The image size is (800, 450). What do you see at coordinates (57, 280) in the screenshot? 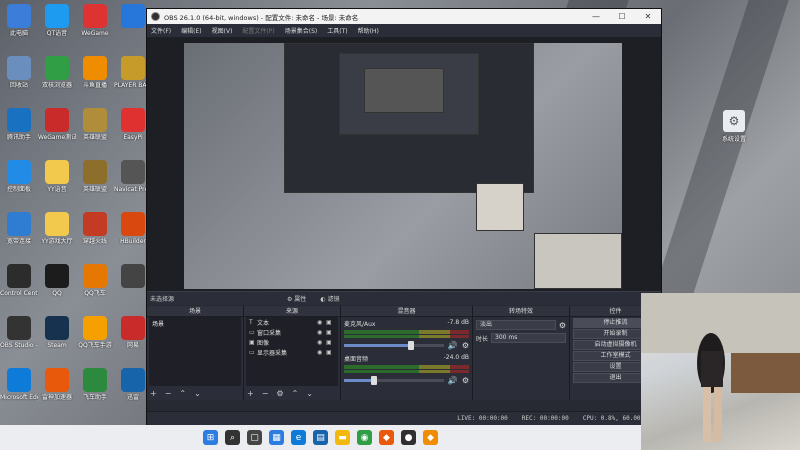
I see `desktop-icon: QQ` at bounding box center [57, 280].